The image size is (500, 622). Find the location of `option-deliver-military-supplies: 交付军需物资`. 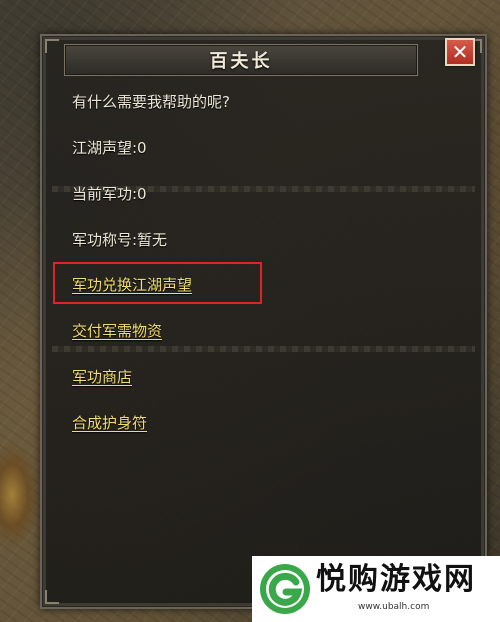

option-deliver-military-supplies: 交付军需物资 is located at coordinates (117, 330).